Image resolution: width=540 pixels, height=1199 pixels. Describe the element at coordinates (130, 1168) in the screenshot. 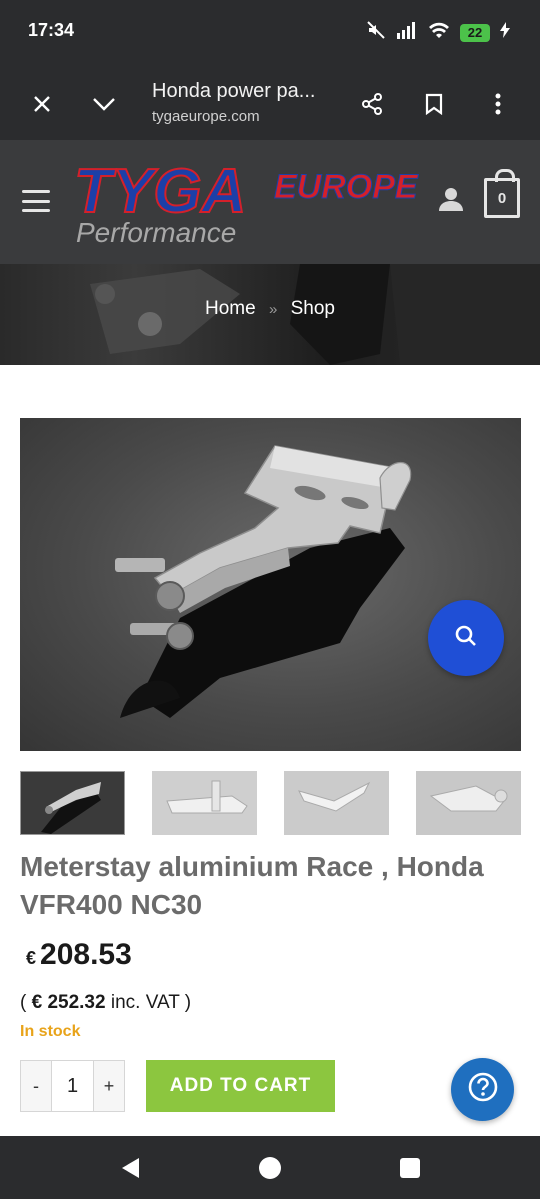

I see `back-icon` at that location.